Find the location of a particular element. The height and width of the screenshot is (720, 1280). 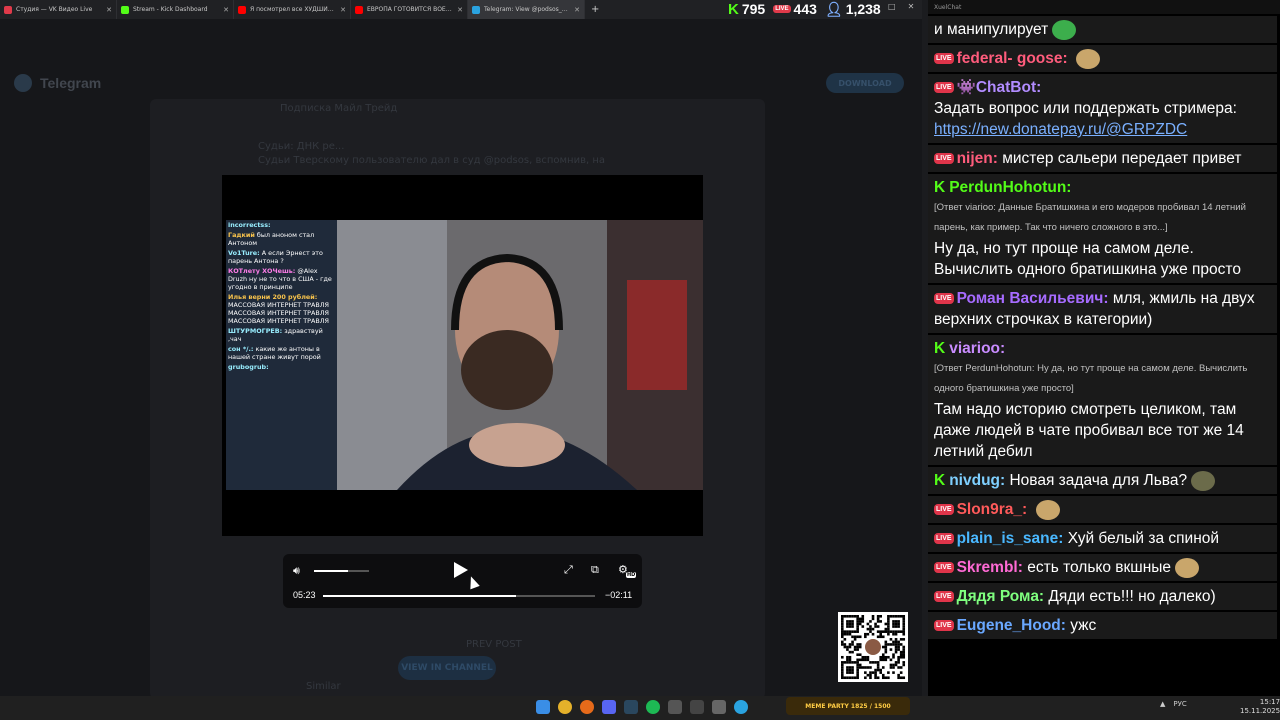

quality-badge: HD is located at coordinates (631, 575).